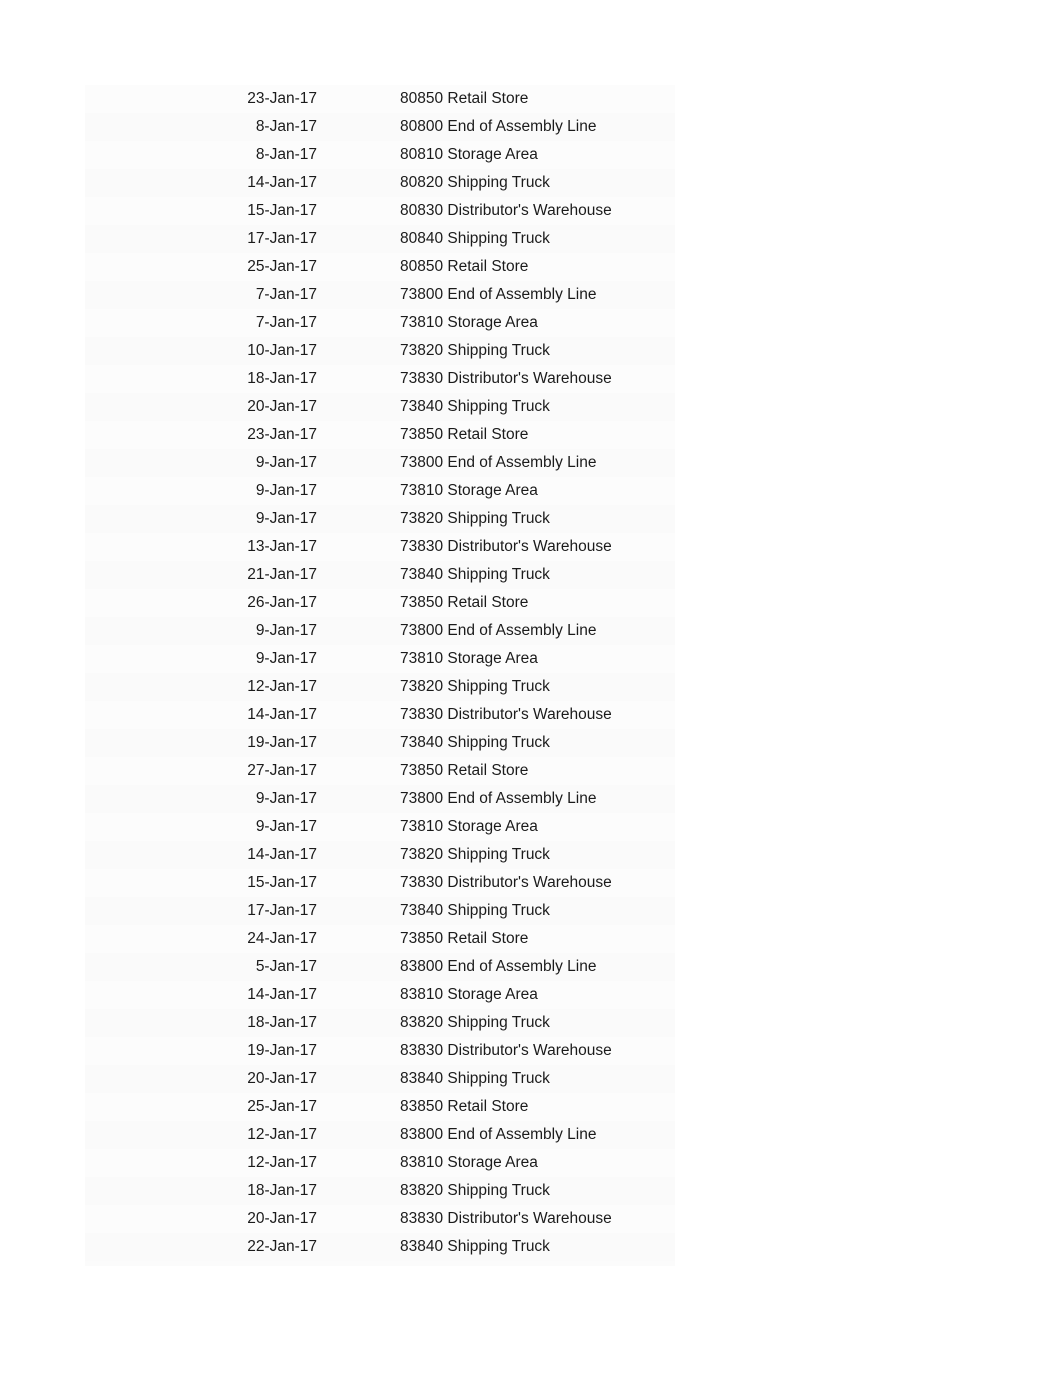 The width and height of the screenshot is (1062, 1376). I want to click on cell-location: 83850 Retail Store, so click(537, 1107).